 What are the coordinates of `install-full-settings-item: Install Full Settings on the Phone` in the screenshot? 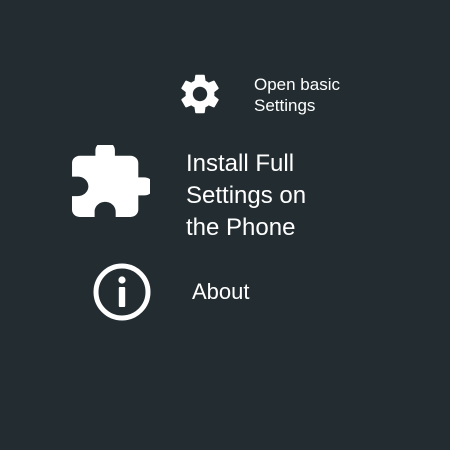 It's located at (210, 194).